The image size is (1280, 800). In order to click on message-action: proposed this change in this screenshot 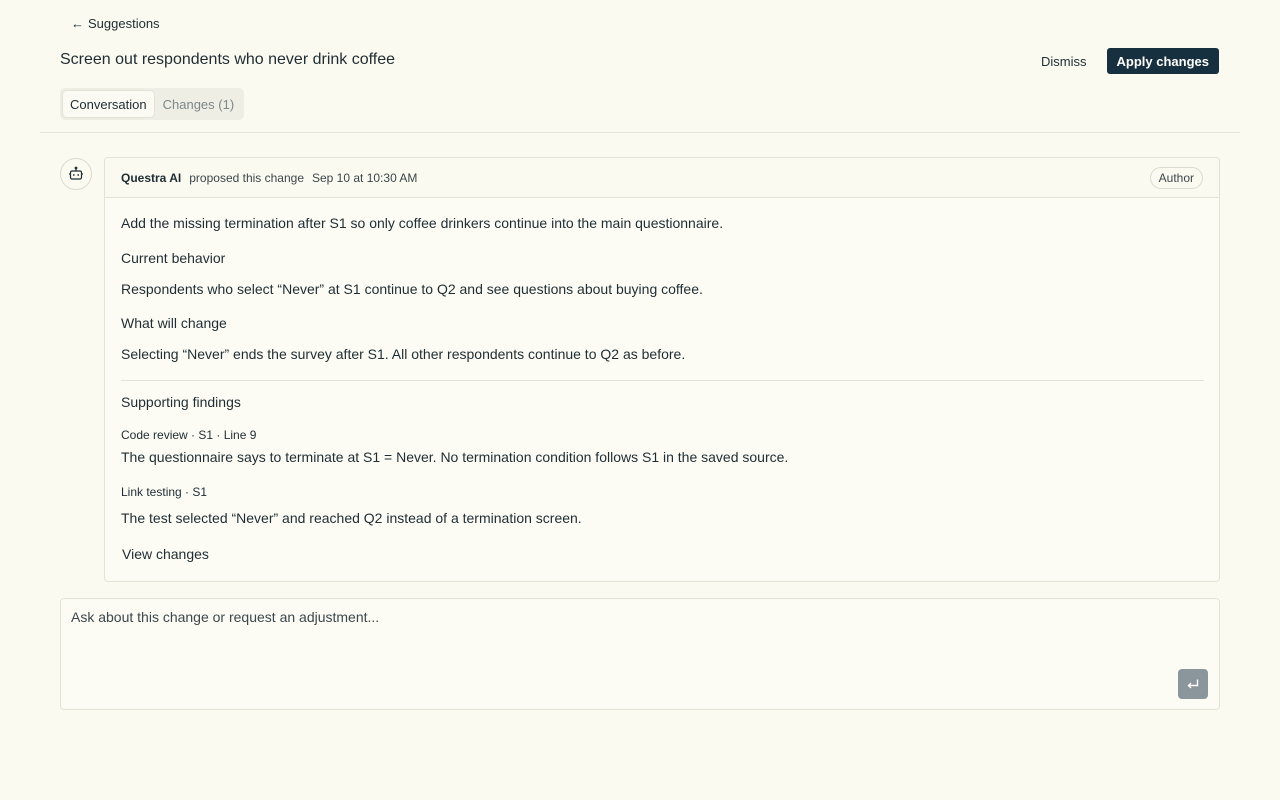, I will do `click(246, 177)`.